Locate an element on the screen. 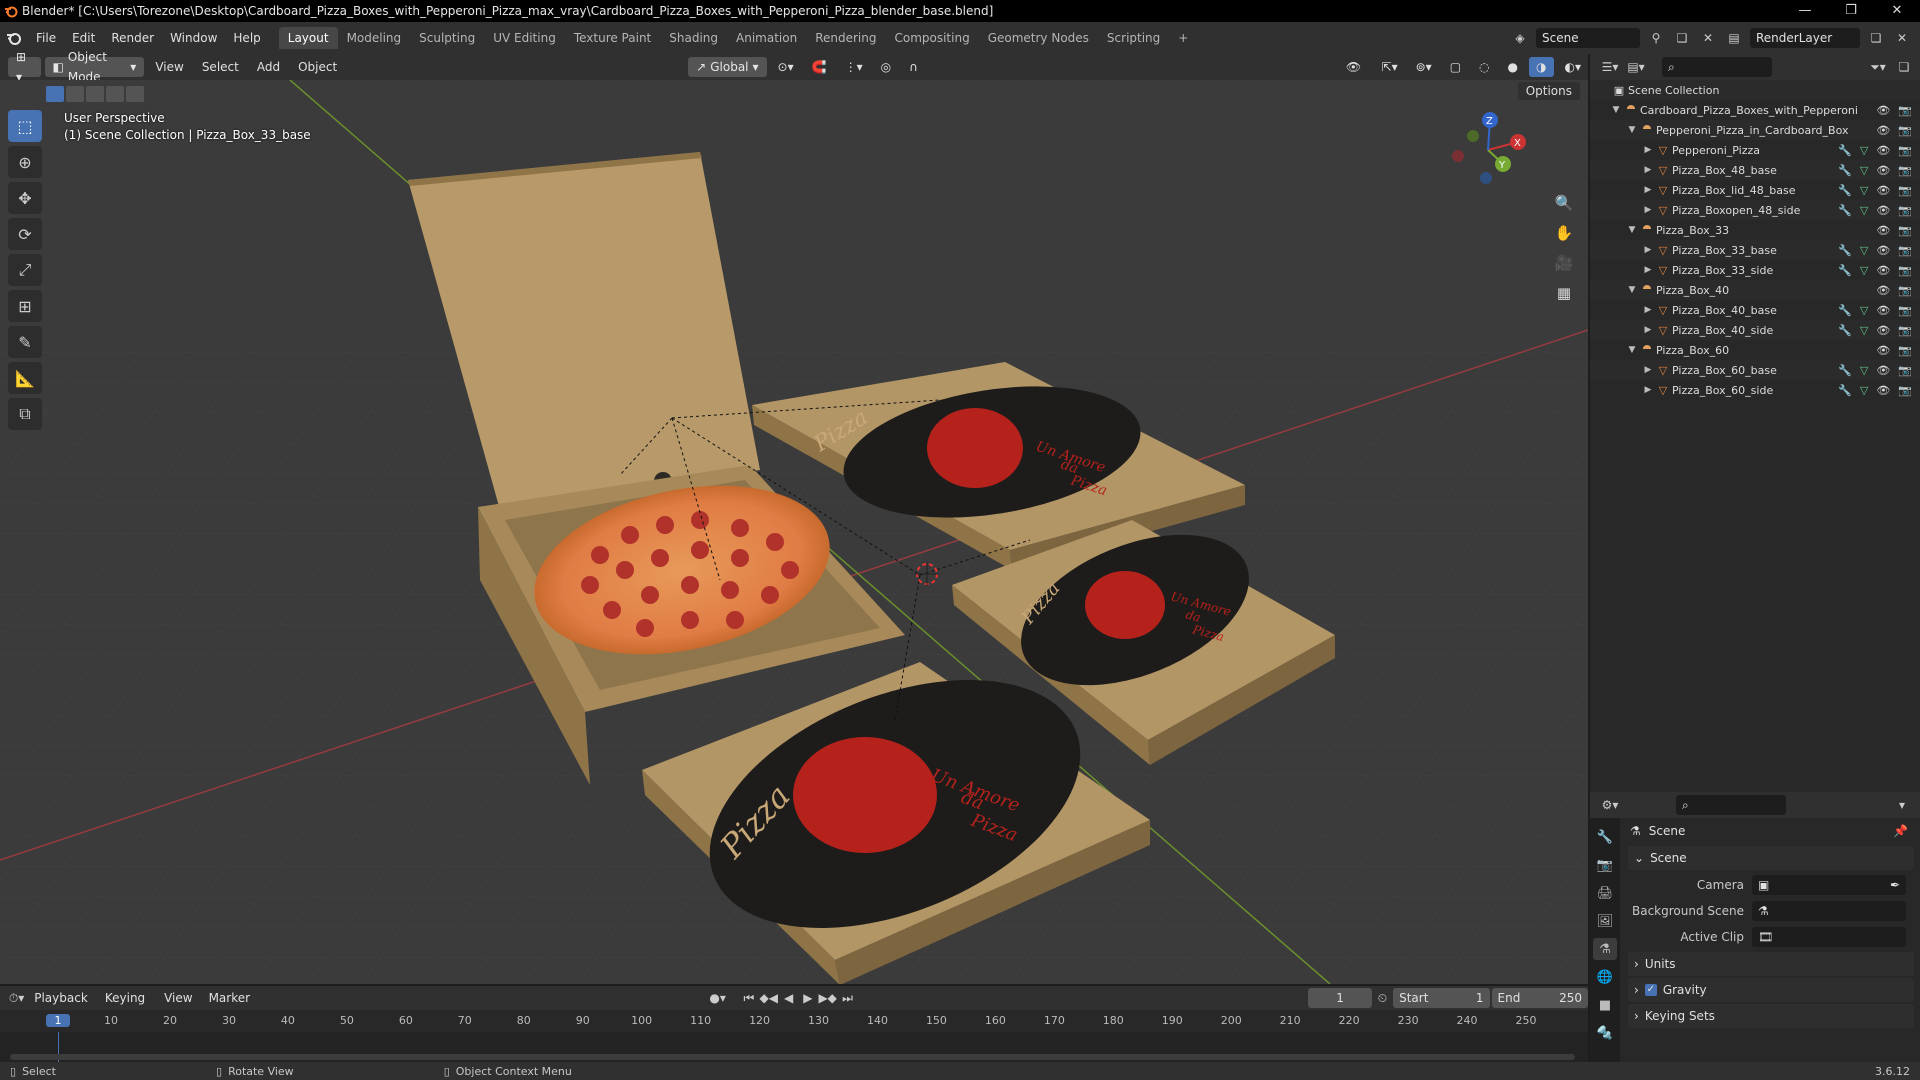 The height and width of the screenshot is (1080, 1920). play-reverse-icon: ◀ is located at coordinates (788, 998).